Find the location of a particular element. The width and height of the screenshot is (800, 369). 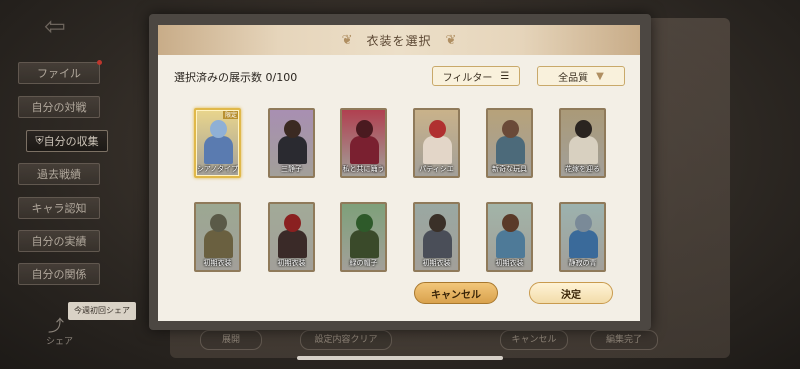

sidebar-item-label: キャラ認知 is located at coordinates (59, 208).